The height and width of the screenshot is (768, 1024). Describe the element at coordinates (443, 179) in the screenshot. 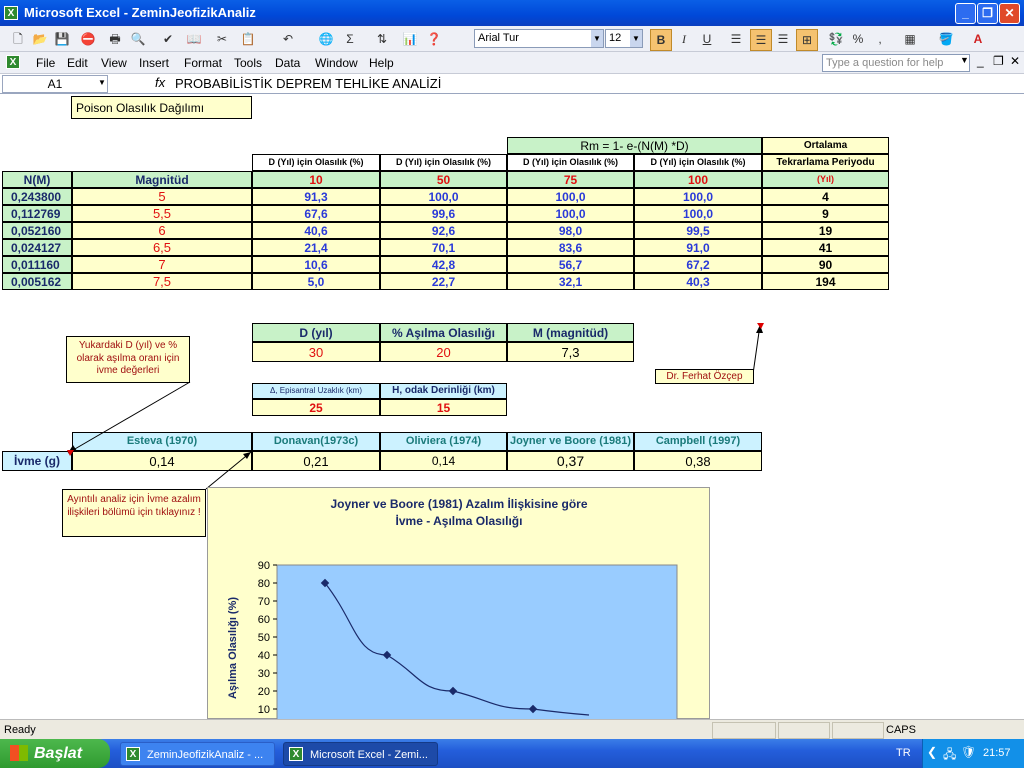

I see `year-header: 50` at that location.